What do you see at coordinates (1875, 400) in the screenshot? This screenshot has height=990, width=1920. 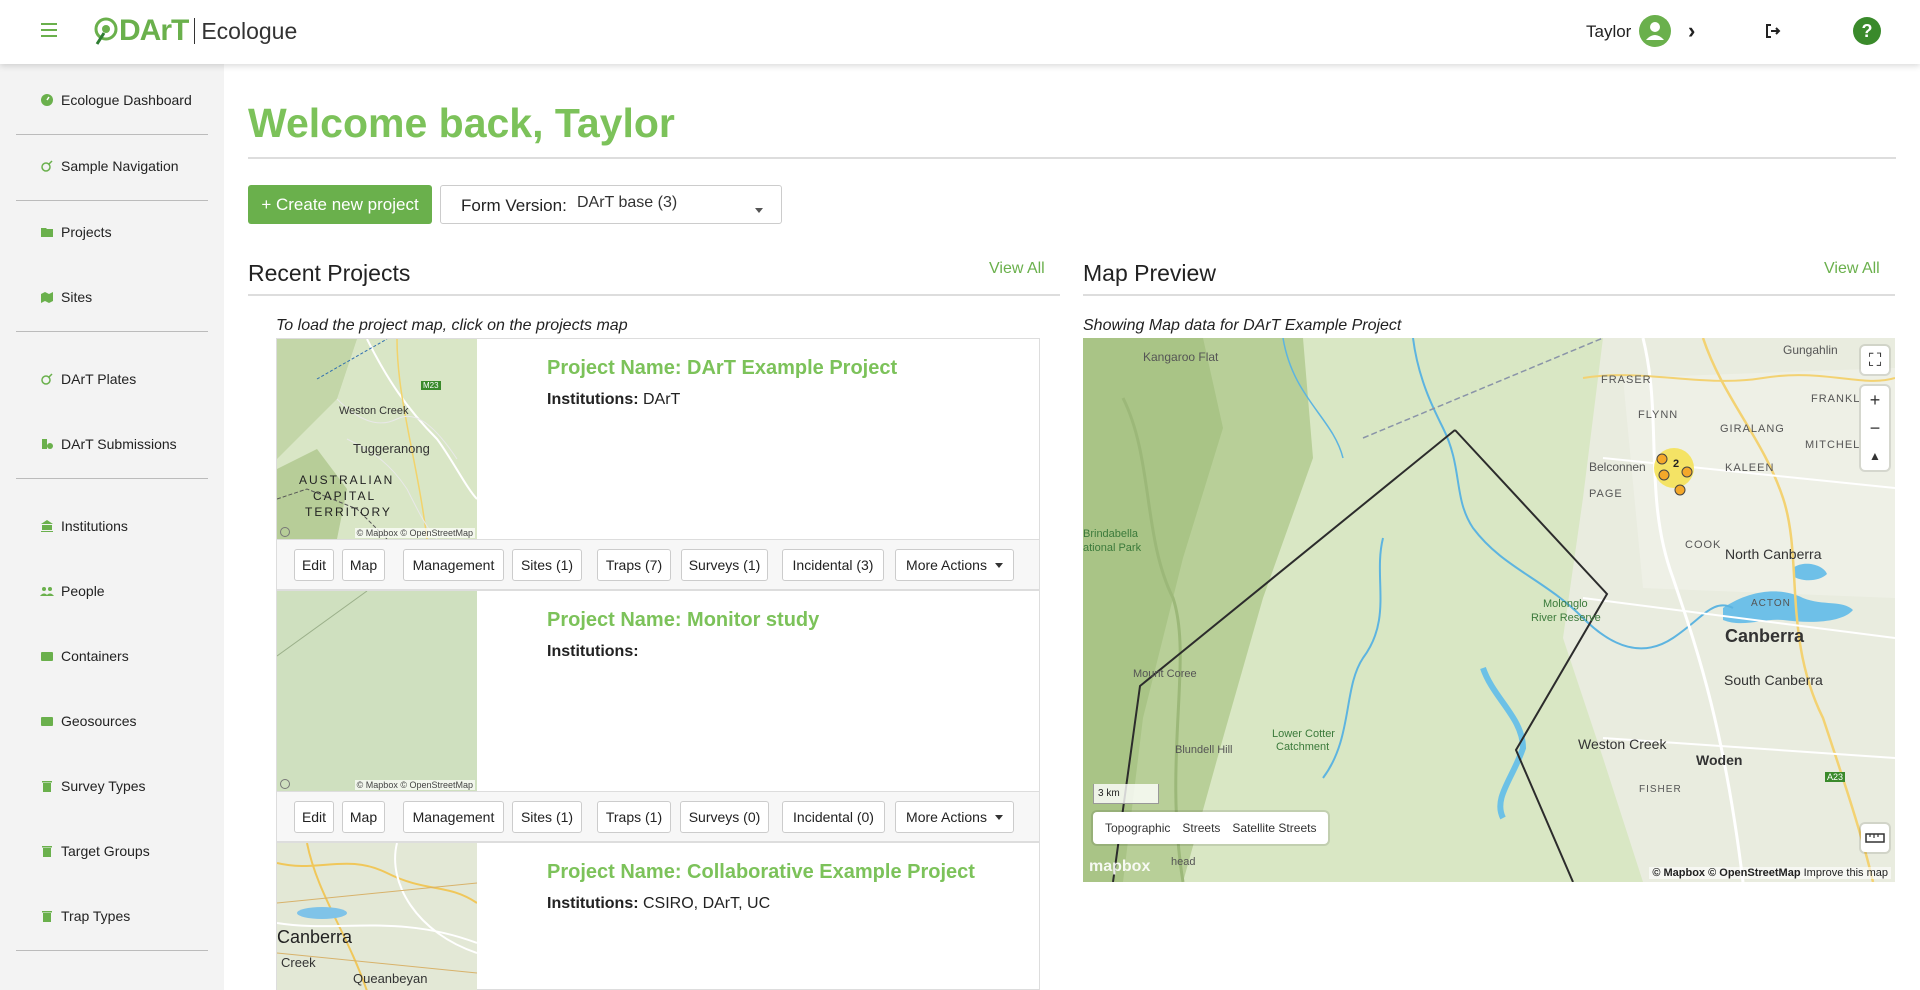 I see `zoom-in-icon: +` at bounding box center [1875, 400].